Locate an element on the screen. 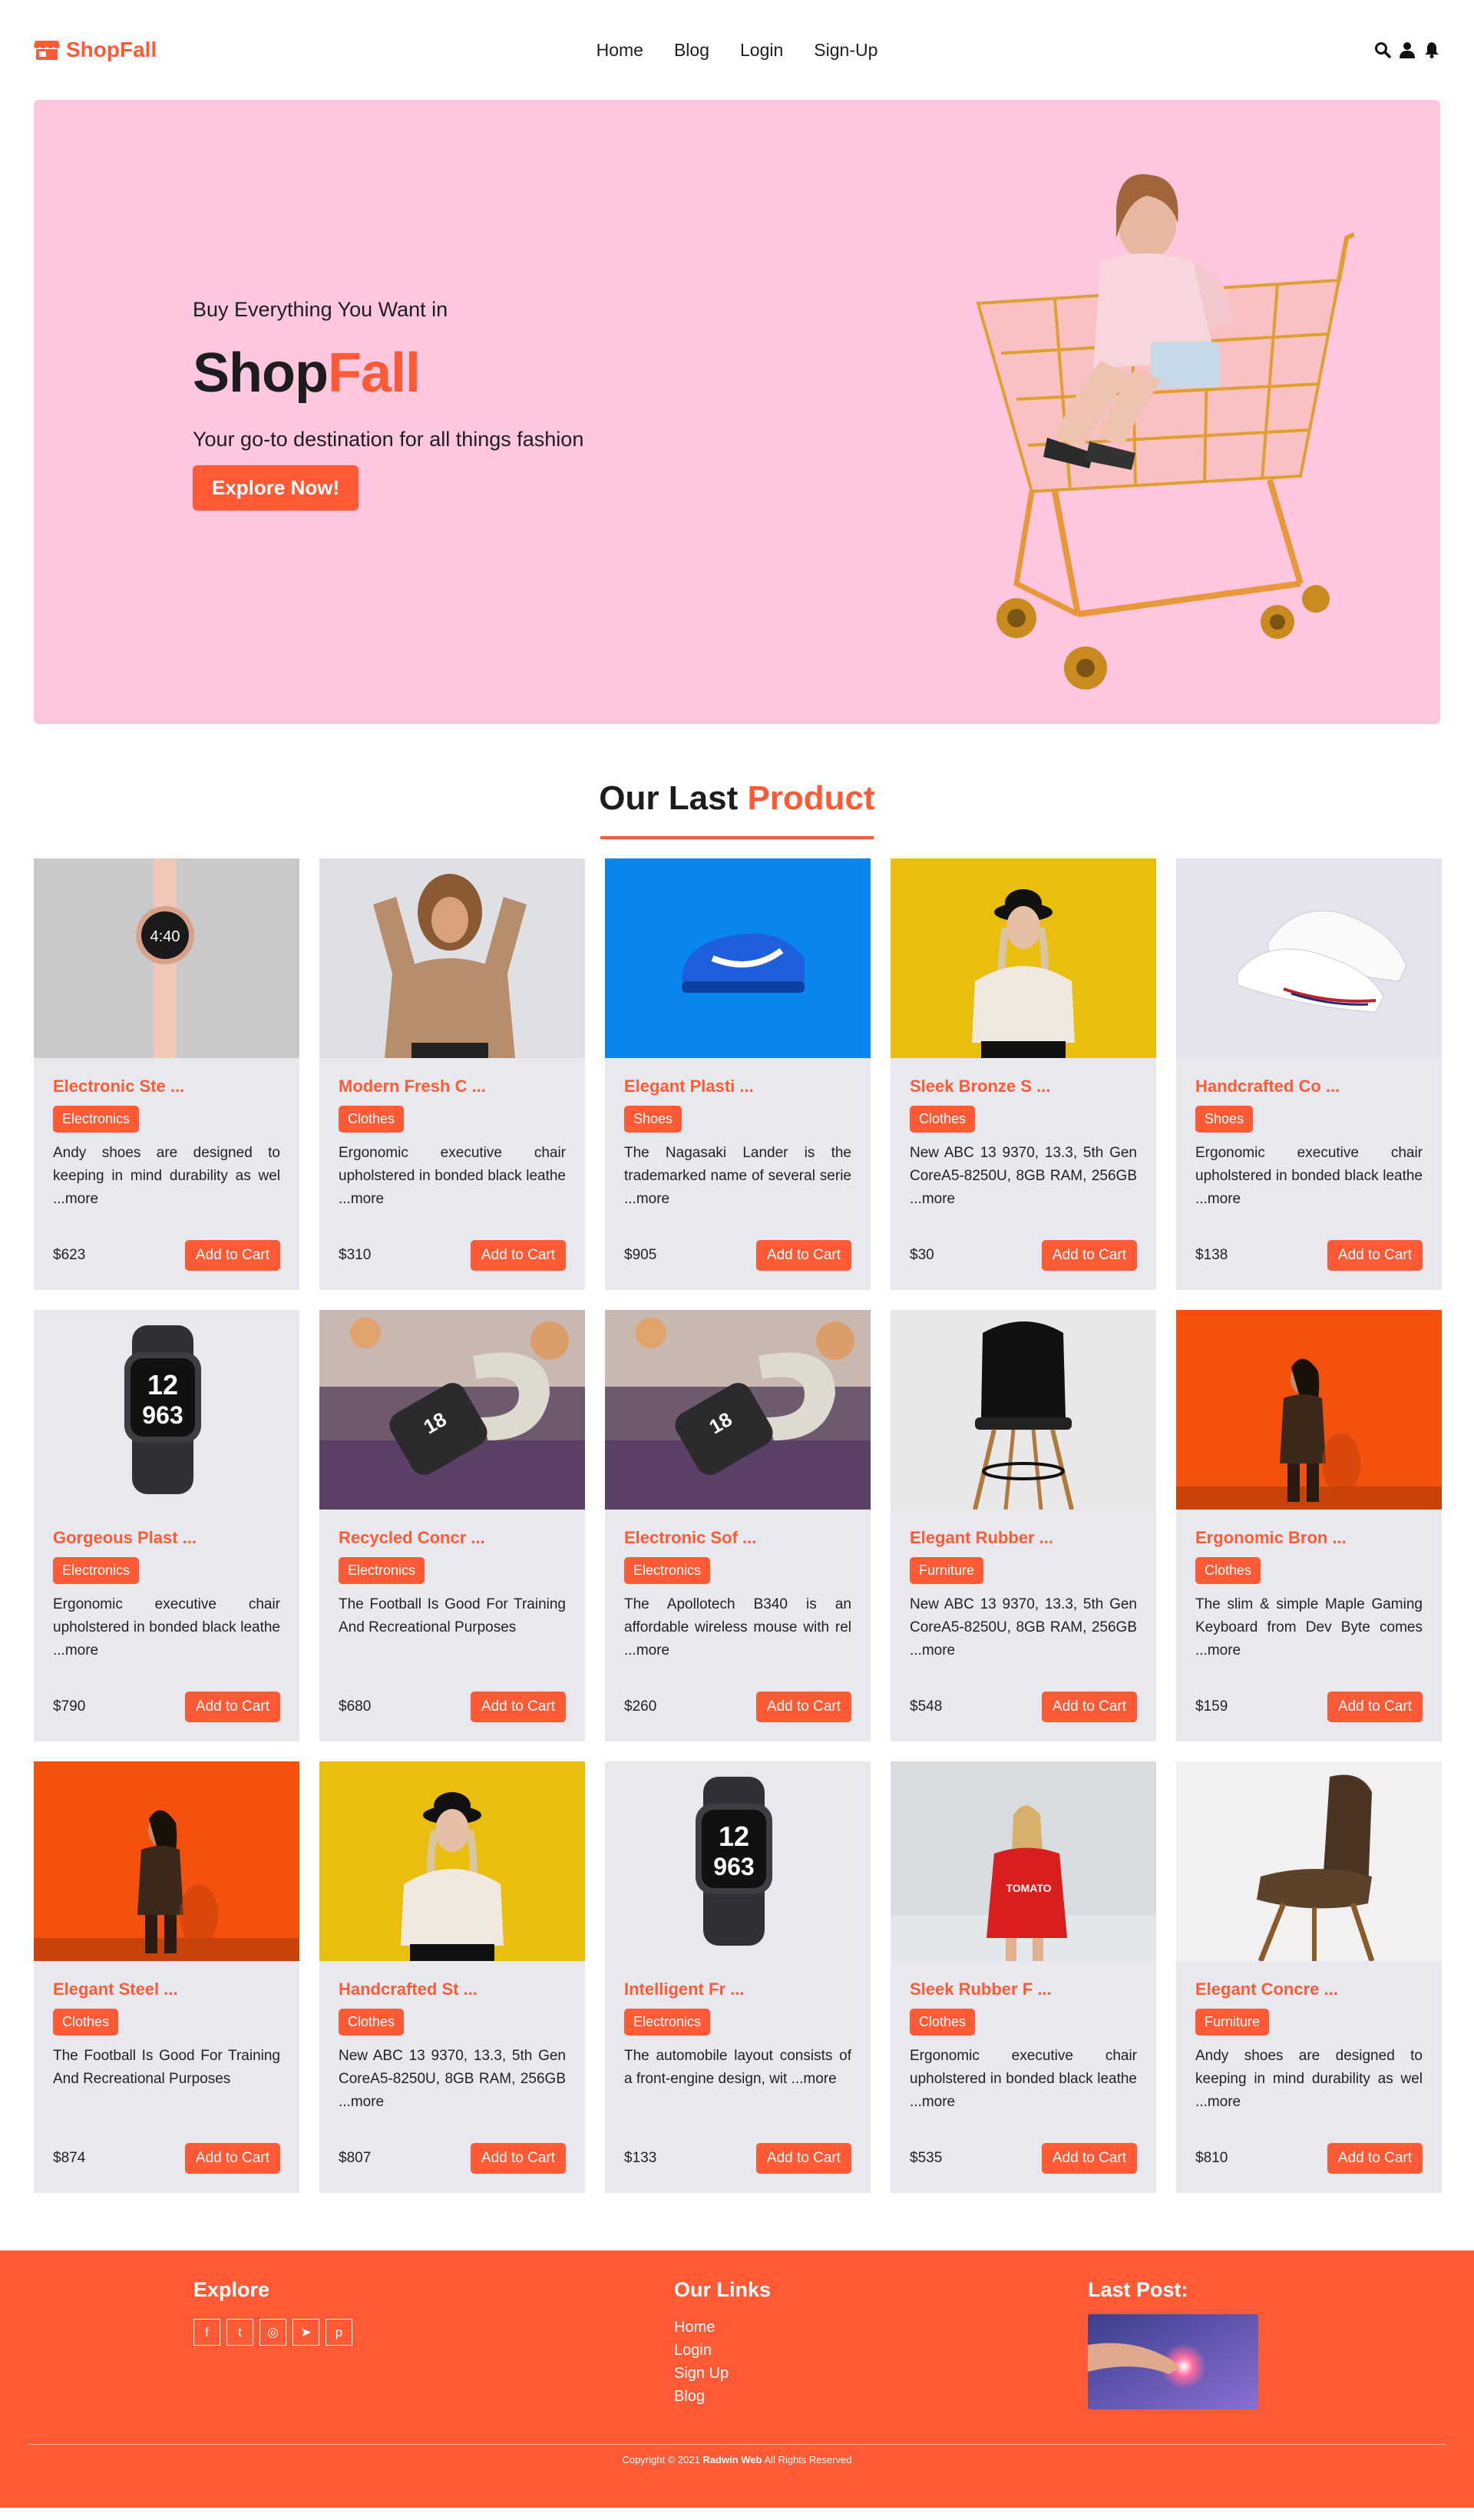 This screenshot has width=1474, height=2520. product-footer: $874 Add to Cart is located at coordinates (166, 2158).